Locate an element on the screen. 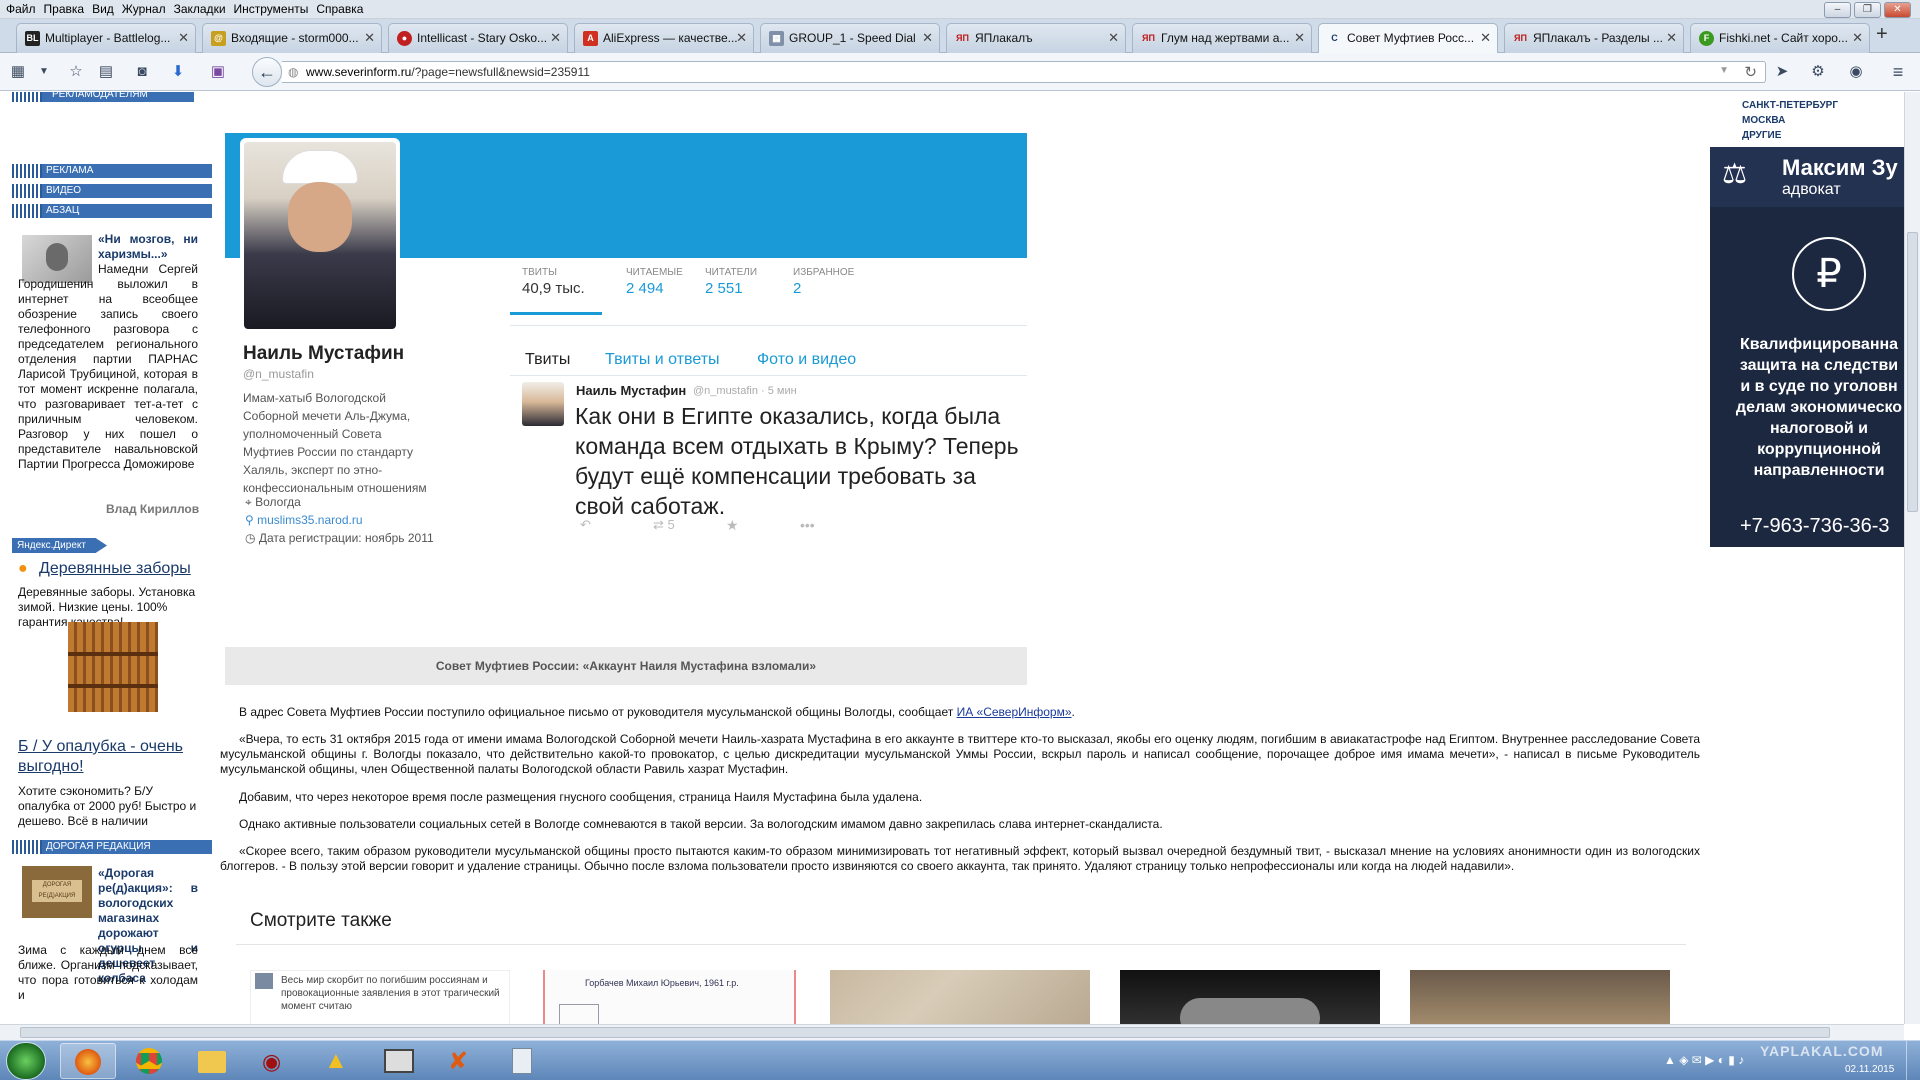  section-video: ВИДЕО is located at coordinates (112, 191).